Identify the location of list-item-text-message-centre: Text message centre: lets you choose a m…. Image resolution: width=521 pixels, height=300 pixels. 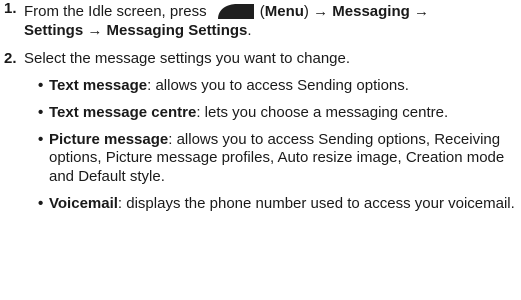
(279, 113).